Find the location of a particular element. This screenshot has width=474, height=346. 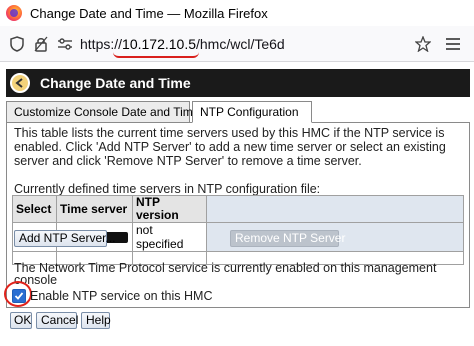

url-bar: https://10.172.10.5/hmc/wcl/Te6d is located at coordinates (237, 44).